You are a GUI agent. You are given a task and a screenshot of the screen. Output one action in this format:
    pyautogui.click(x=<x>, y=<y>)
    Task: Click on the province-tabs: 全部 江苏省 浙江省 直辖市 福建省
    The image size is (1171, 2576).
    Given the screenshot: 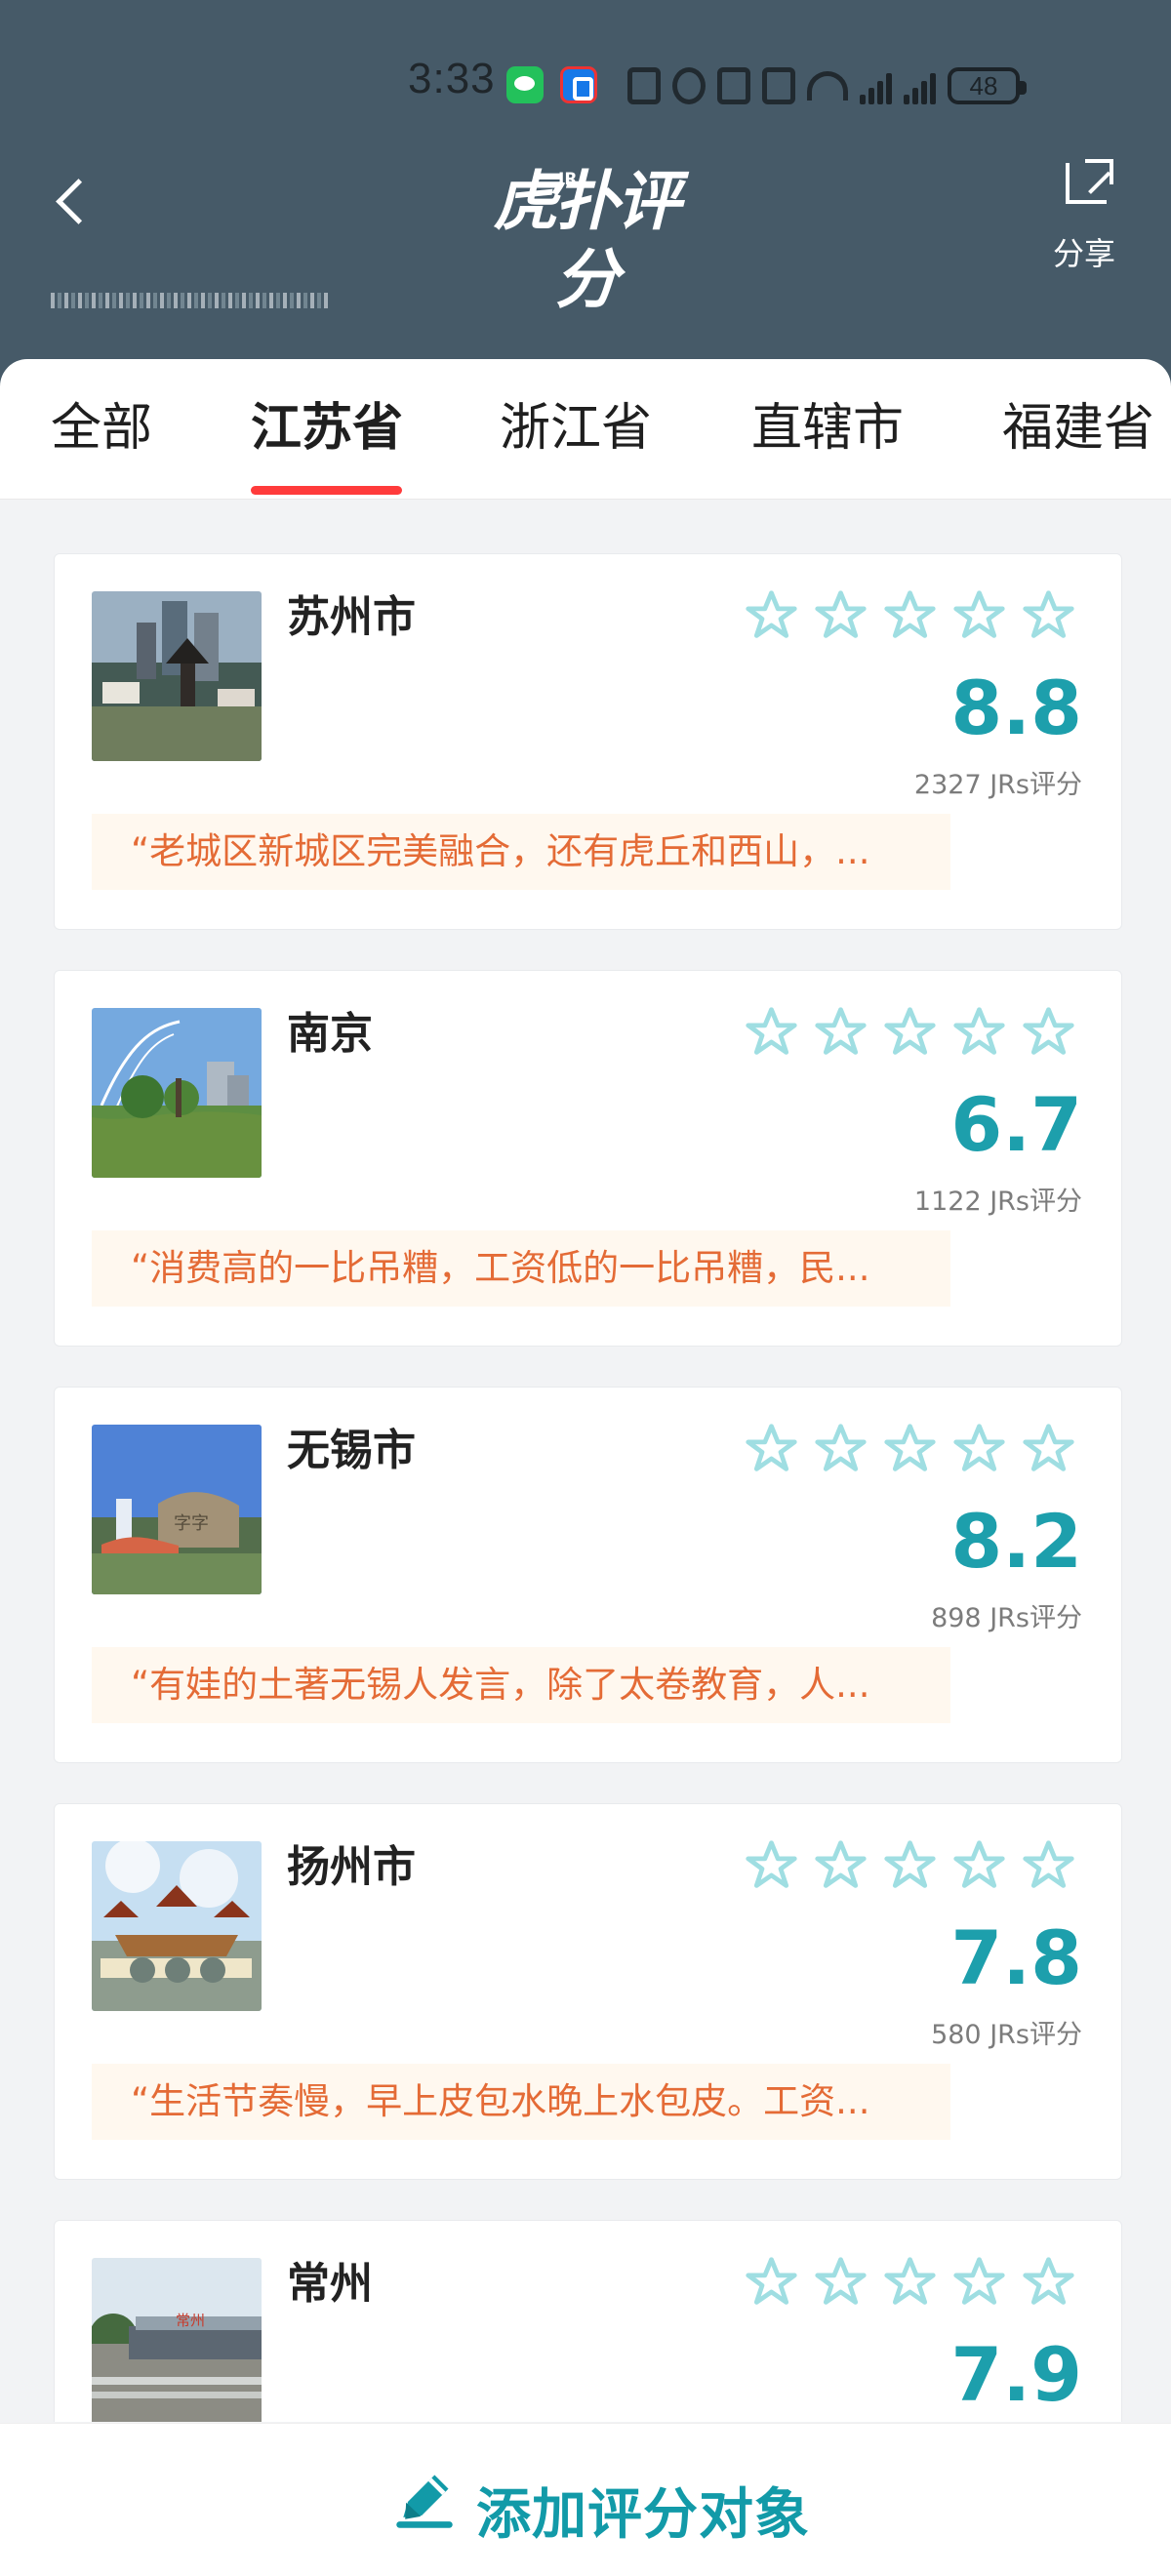 What is the action you would take?
    pyautogui.click(x=585, y=429)
    